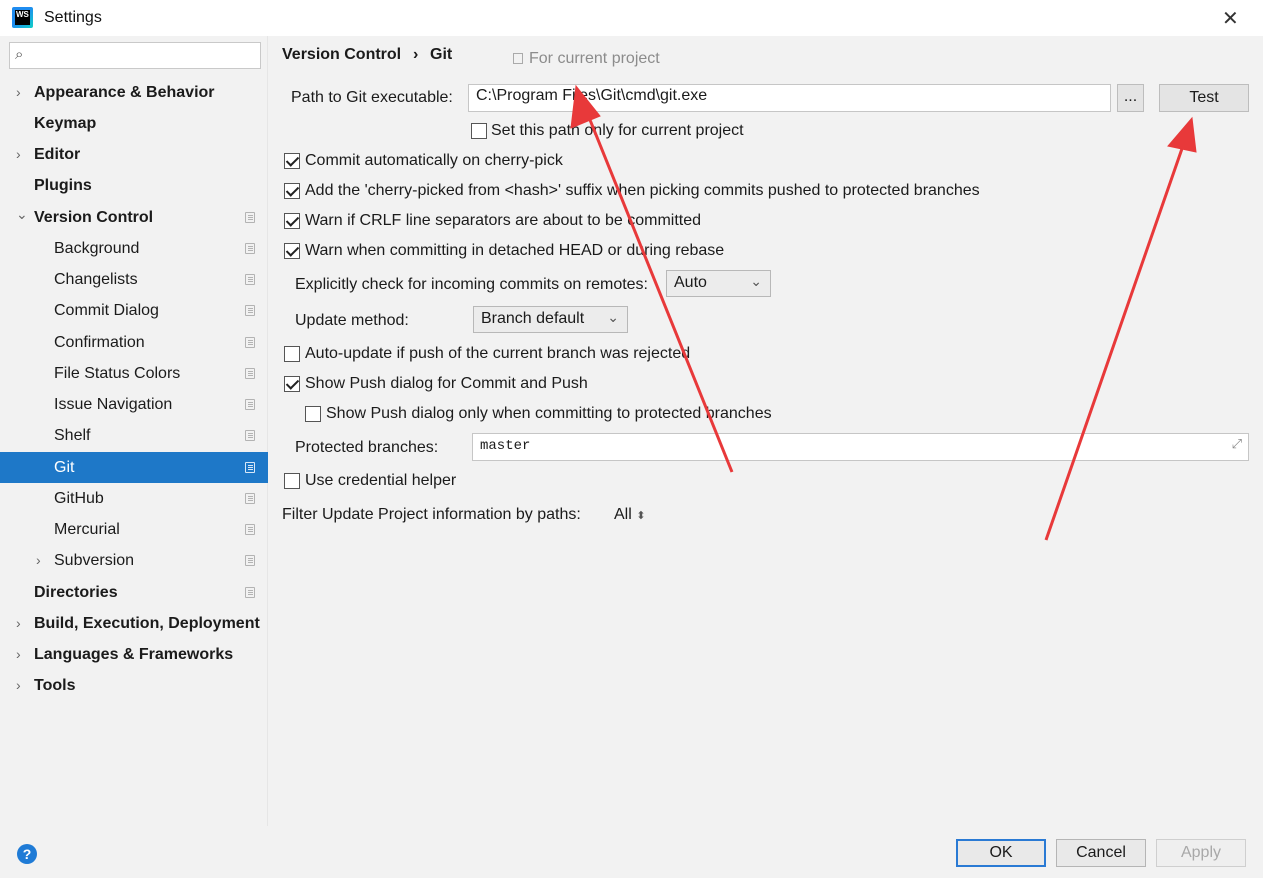  Describe the element at coordinates (1001, 853) in the screenshot. I see `ok-button: OK` at that location.